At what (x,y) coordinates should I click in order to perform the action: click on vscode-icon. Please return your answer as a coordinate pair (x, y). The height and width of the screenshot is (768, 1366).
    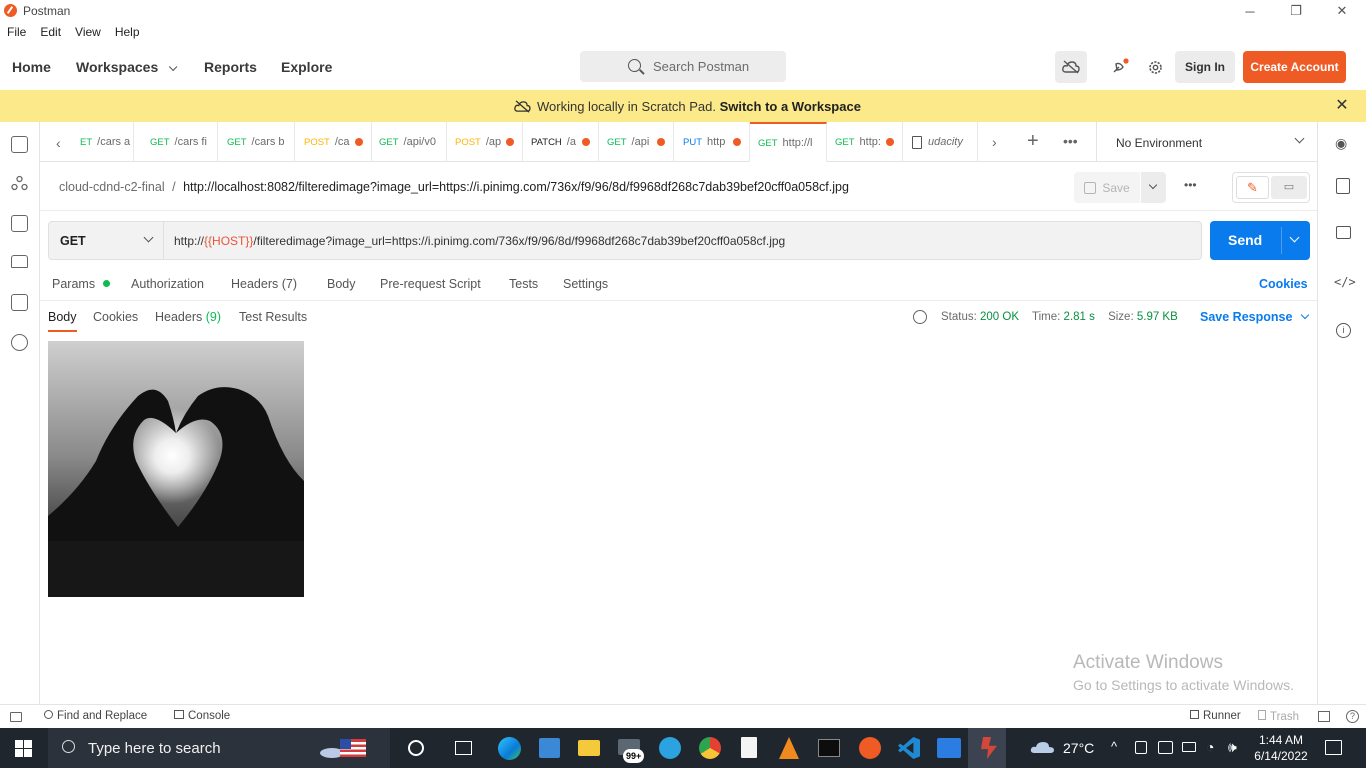
    Looking at the image, I should click on (909, 748).